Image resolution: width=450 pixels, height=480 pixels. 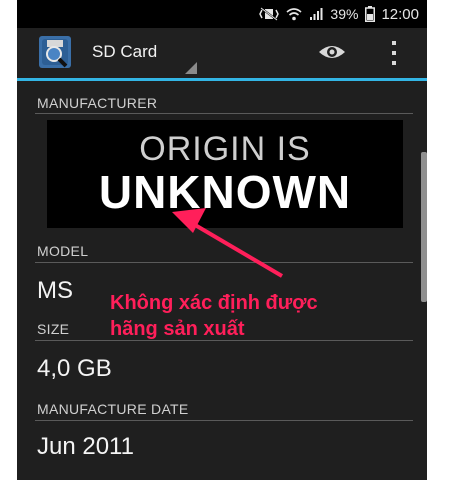 What do you see at coordinates (224, 262) in the screenshot?
I see `model-divider` at bounding box center [224, 262].